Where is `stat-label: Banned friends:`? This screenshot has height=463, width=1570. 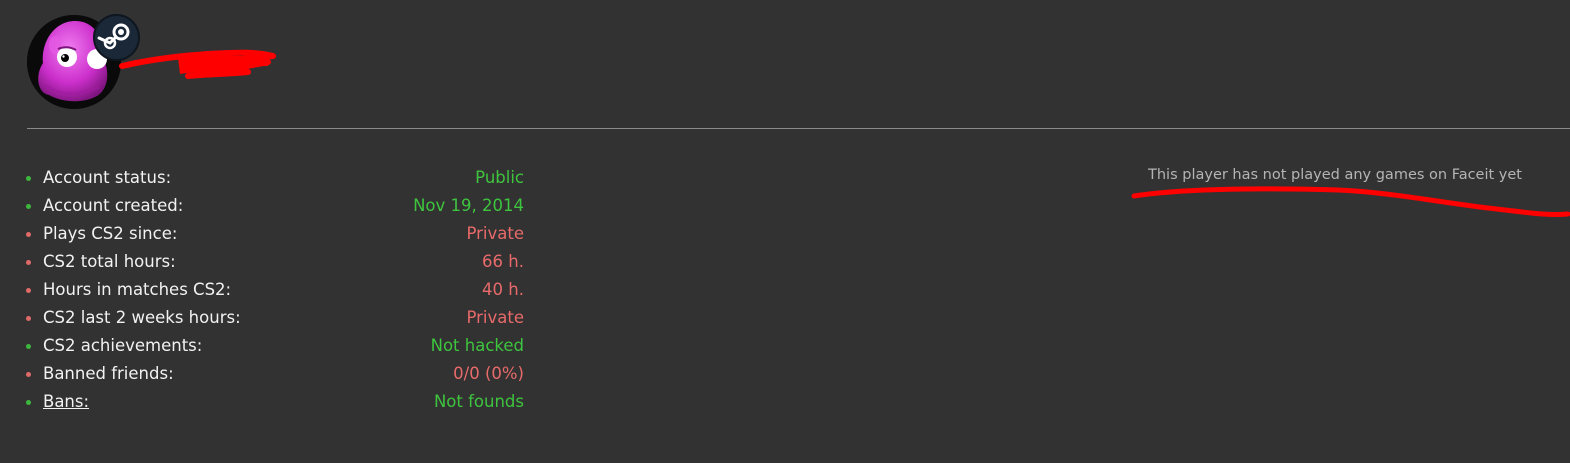
stat-label: Banned friends: is located at coordinates (108, 373).